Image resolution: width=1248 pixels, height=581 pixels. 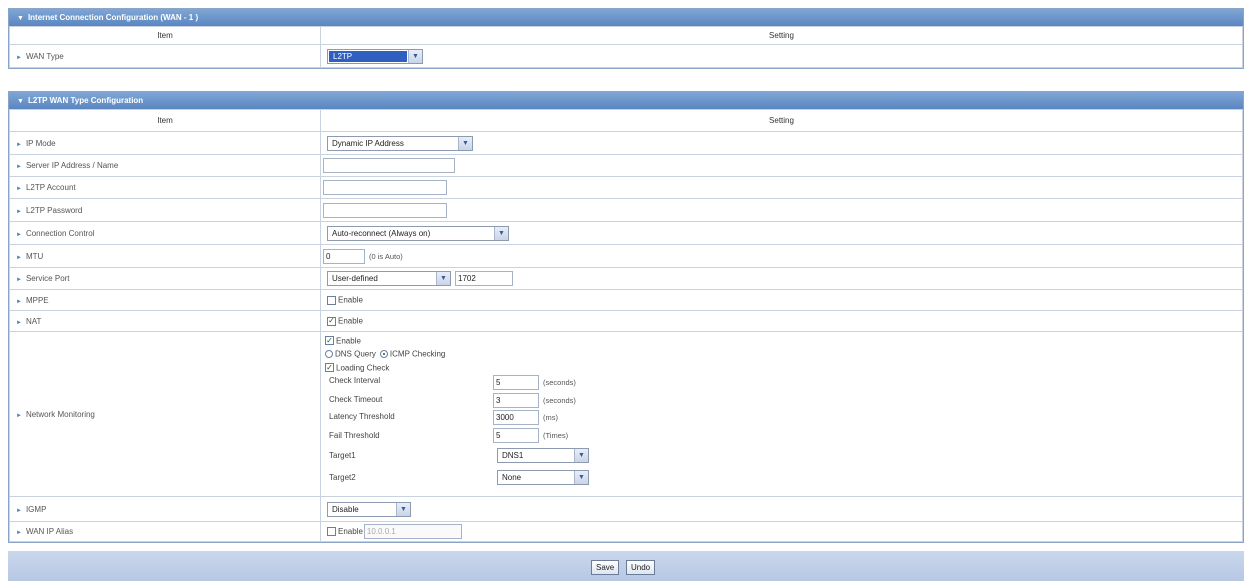 I want to click on dns-query-radio, so click(x=329, y=353).